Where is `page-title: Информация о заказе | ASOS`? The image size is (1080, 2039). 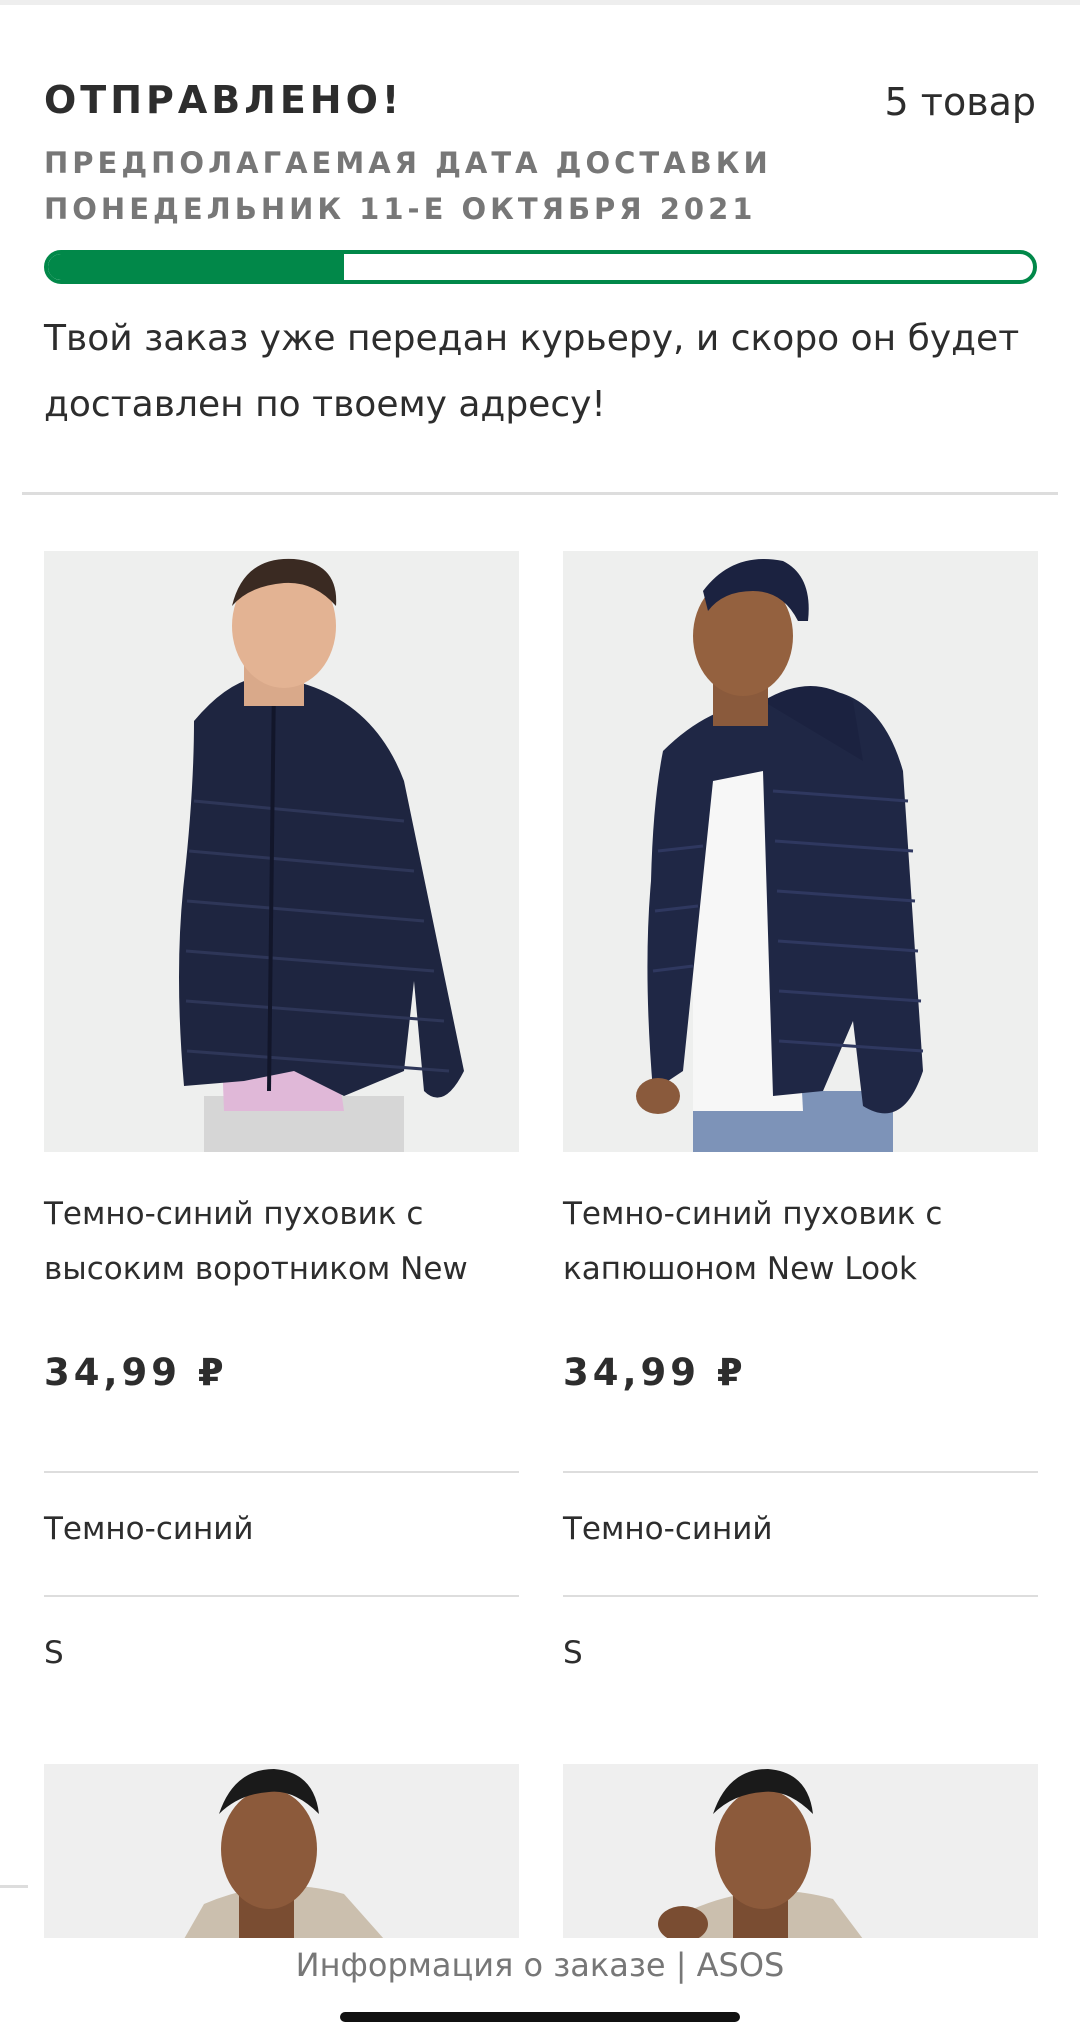
page-title: Информация о заказе | ASOS is located at coordinates (540, 1965).